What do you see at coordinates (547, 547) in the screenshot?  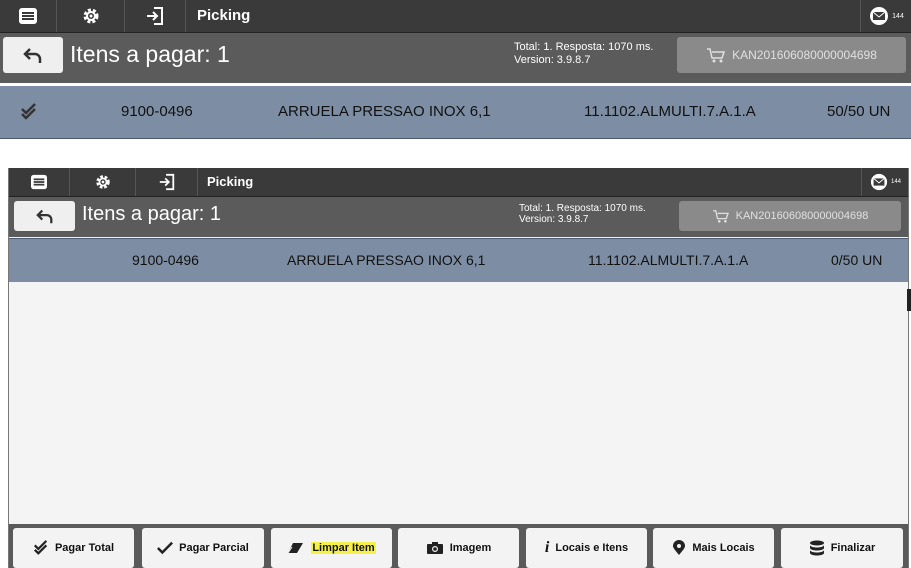 I see `info-icon: i` at bounding box center [547, 547].